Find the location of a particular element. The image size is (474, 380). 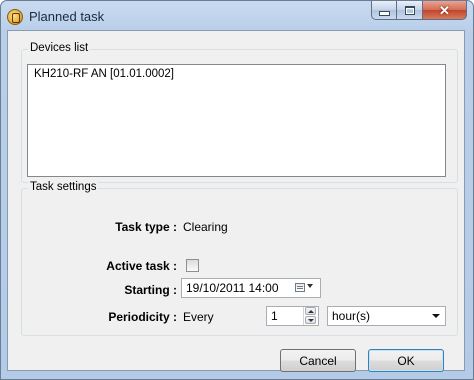

dropdown-arrow-icon is located at coordinates (436, 316).